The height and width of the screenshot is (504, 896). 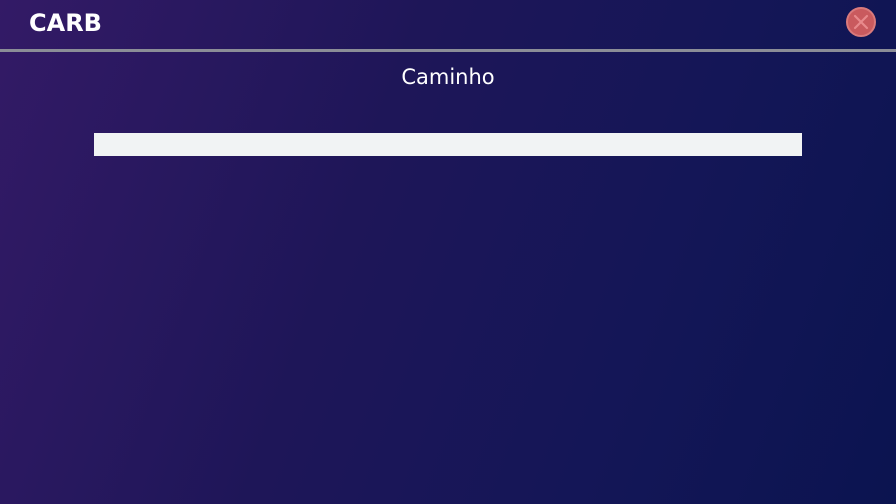 What do you see at coordinates (448, 144) in the screenshot?
I see `path-input` at bounding box center [448, 144].